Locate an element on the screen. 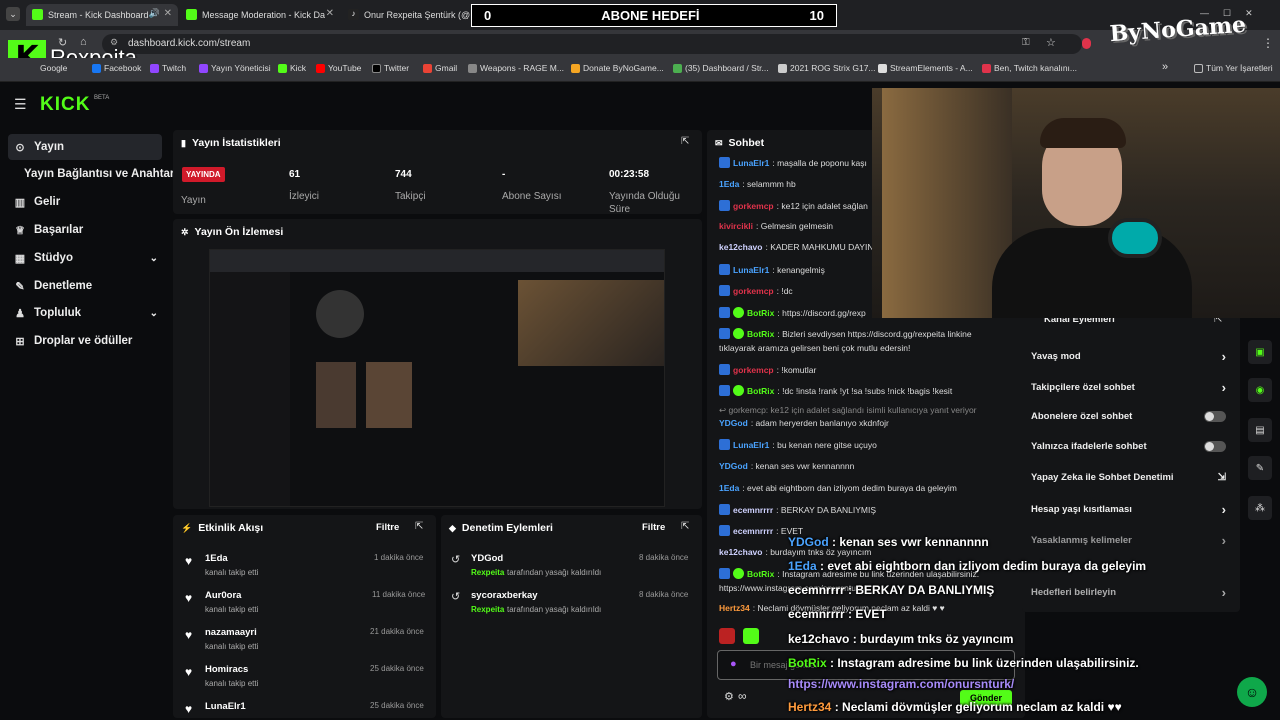  chat-username: Hertz34 is located at coordinates (734, 608).